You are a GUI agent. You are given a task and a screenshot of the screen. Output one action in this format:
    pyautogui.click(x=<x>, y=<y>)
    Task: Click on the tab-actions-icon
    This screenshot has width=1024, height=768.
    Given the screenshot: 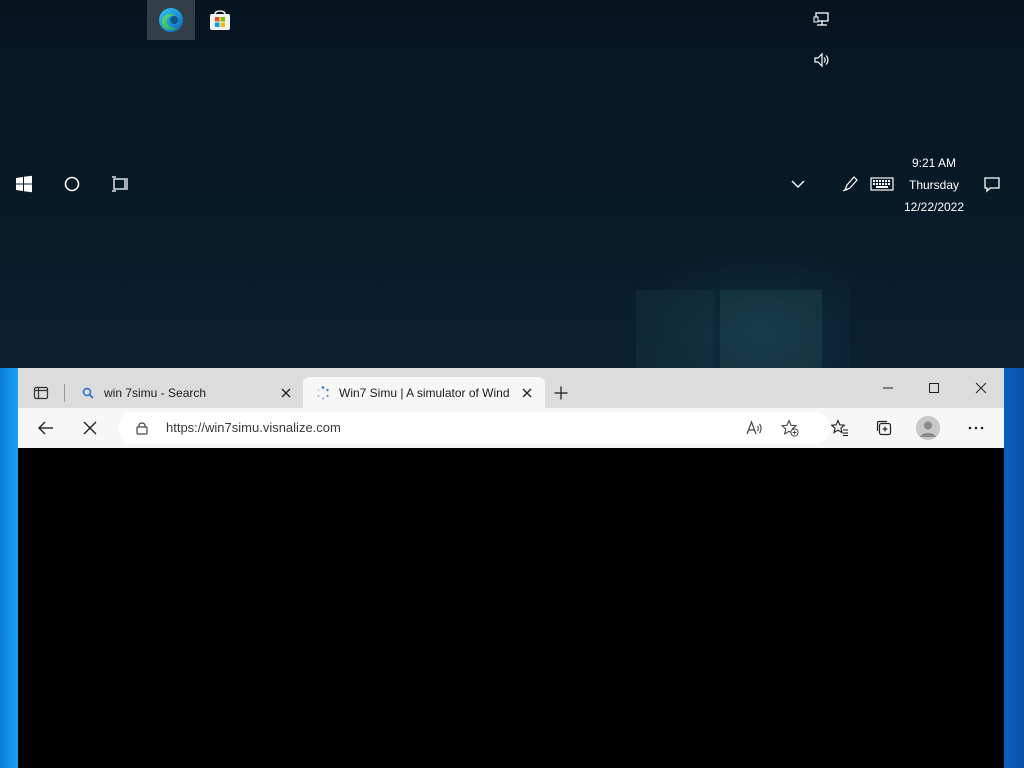 What is the action you would take?
    pyautogui.click(x=41, y=393)
    